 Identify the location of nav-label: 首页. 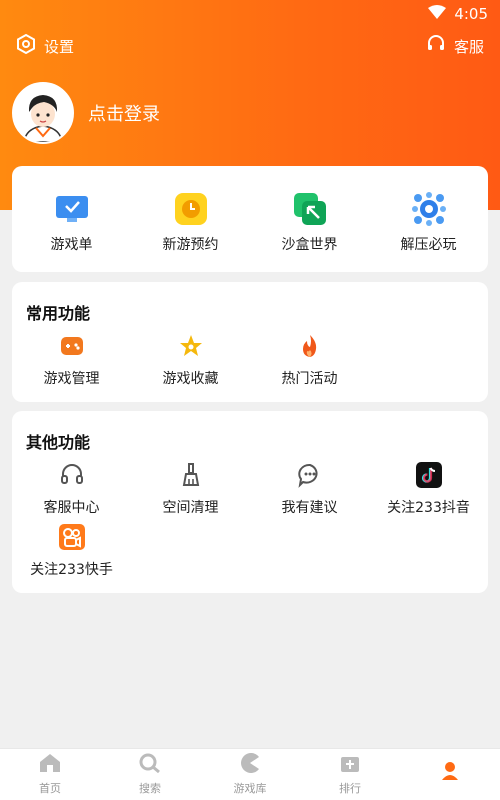
(50, 788).